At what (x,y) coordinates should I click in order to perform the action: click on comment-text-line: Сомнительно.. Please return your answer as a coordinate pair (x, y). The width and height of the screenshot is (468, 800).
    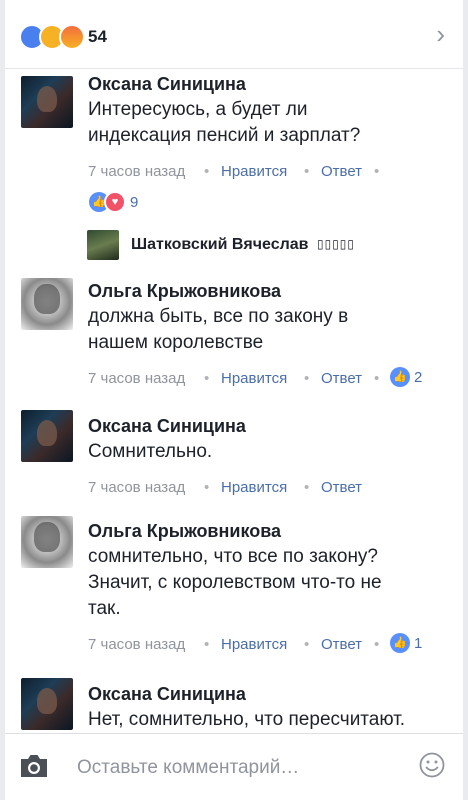
    Looking at the image, I should click on (150, 451).